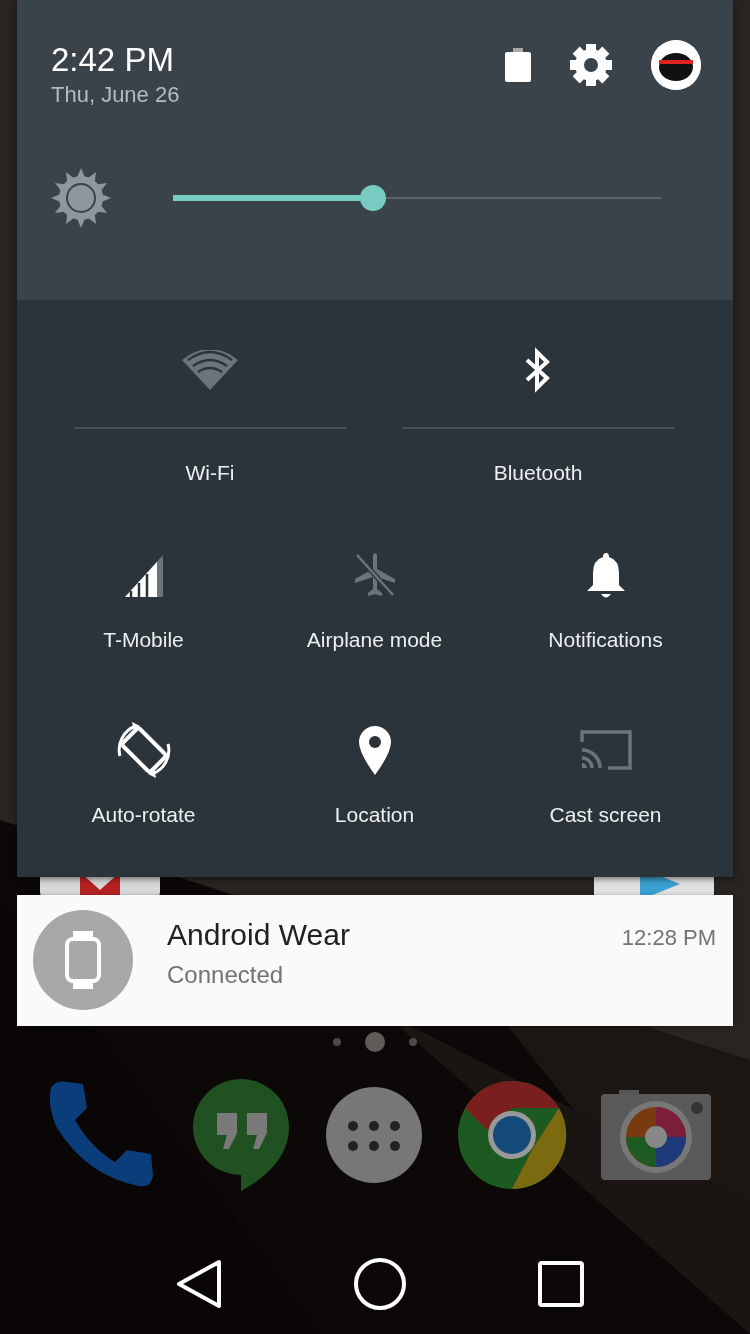  Describe the element at coordinates (143, 640) in the screenshot. I see `tile-label: T-Mobile` at that location.